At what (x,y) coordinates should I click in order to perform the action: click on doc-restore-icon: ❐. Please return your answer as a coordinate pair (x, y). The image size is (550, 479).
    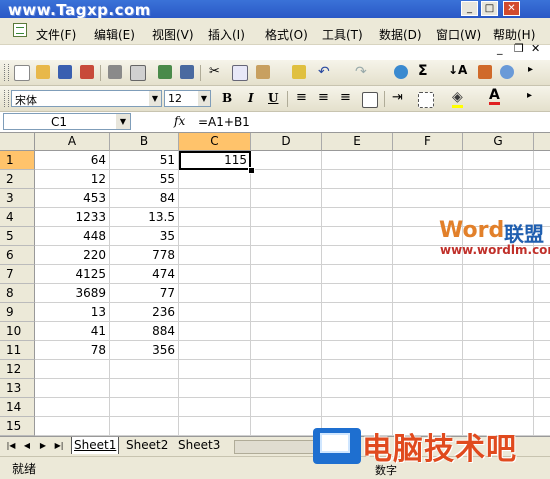
    Looking at the image, I should click on (519, 48).